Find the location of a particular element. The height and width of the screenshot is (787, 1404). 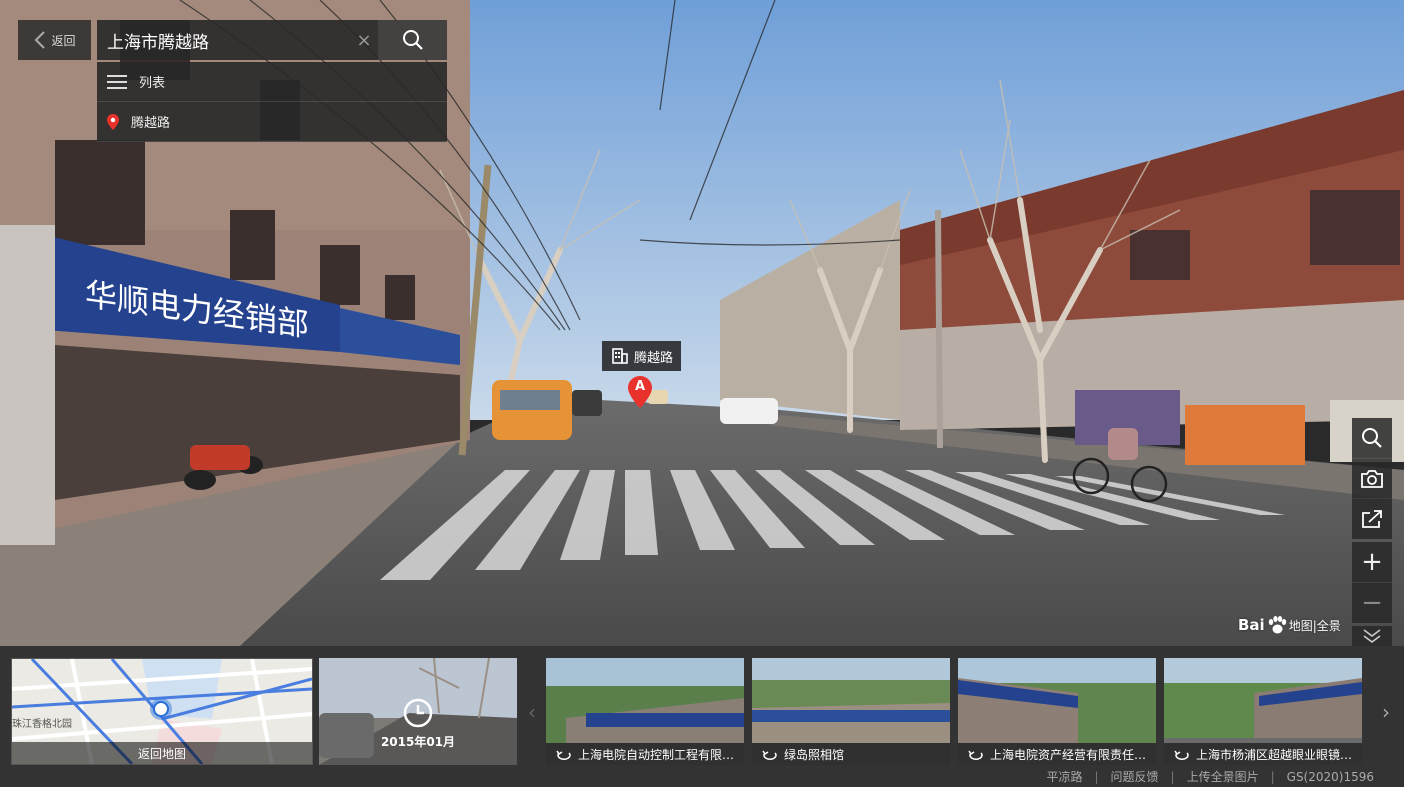

screenshot-button is located at coordinates (1372, 478).